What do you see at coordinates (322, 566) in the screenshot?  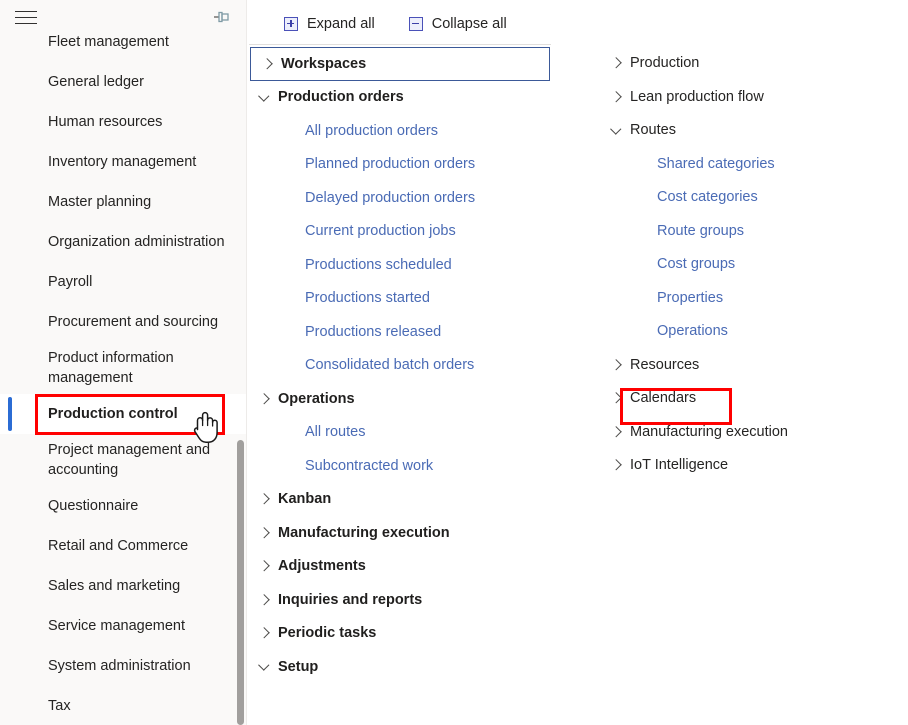 I see `tree-group-label: Adjustments` at bounding box center [322, 566].